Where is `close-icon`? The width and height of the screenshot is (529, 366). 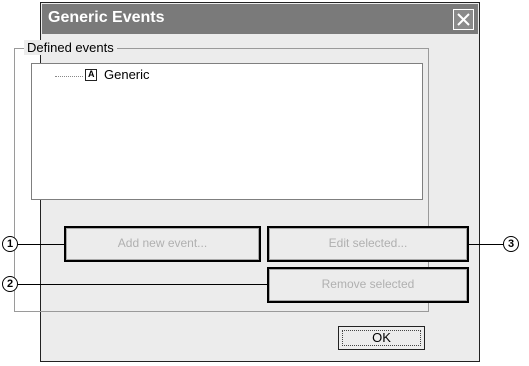
close-icon is located at coordinates (463, 19).